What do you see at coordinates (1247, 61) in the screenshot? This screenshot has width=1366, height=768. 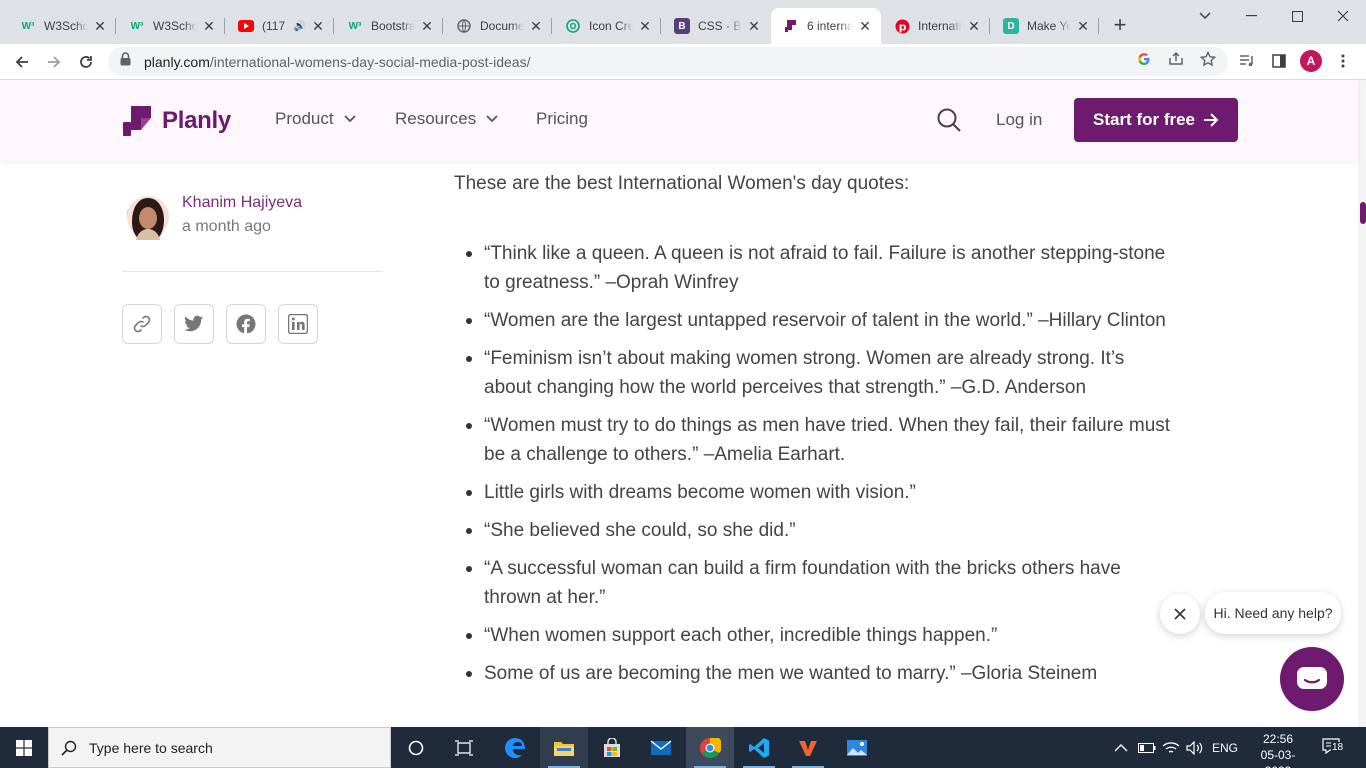 I see `media-control-icon` at bounding box center [1247, 61].